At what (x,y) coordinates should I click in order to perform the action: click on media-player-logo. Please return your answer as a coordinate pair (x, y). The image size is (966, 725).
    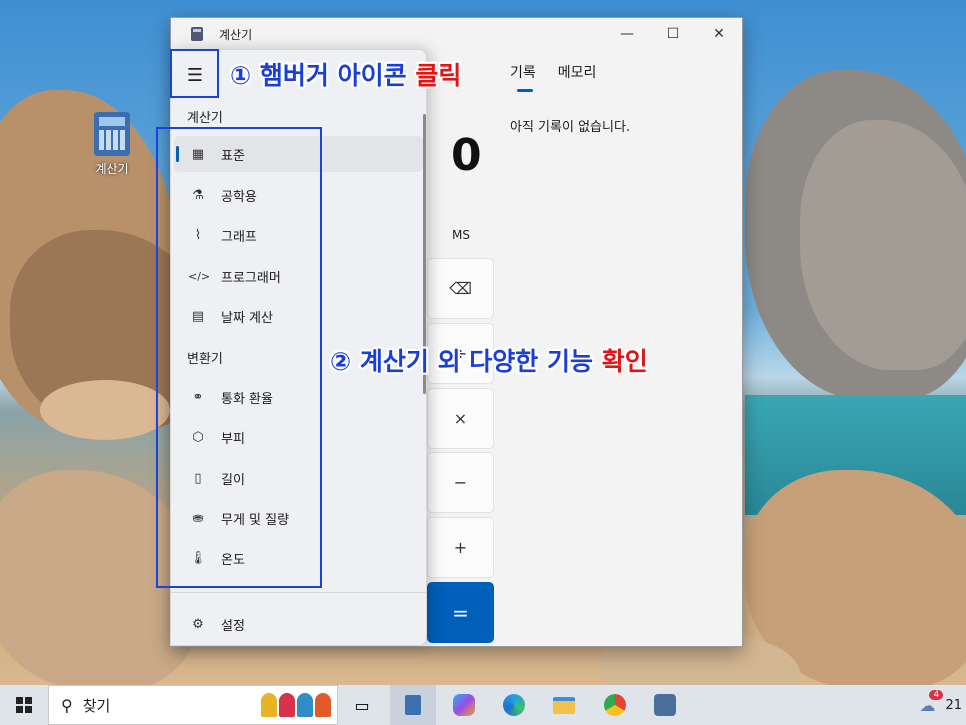
    Looking at the image, I should click on (665, 705).